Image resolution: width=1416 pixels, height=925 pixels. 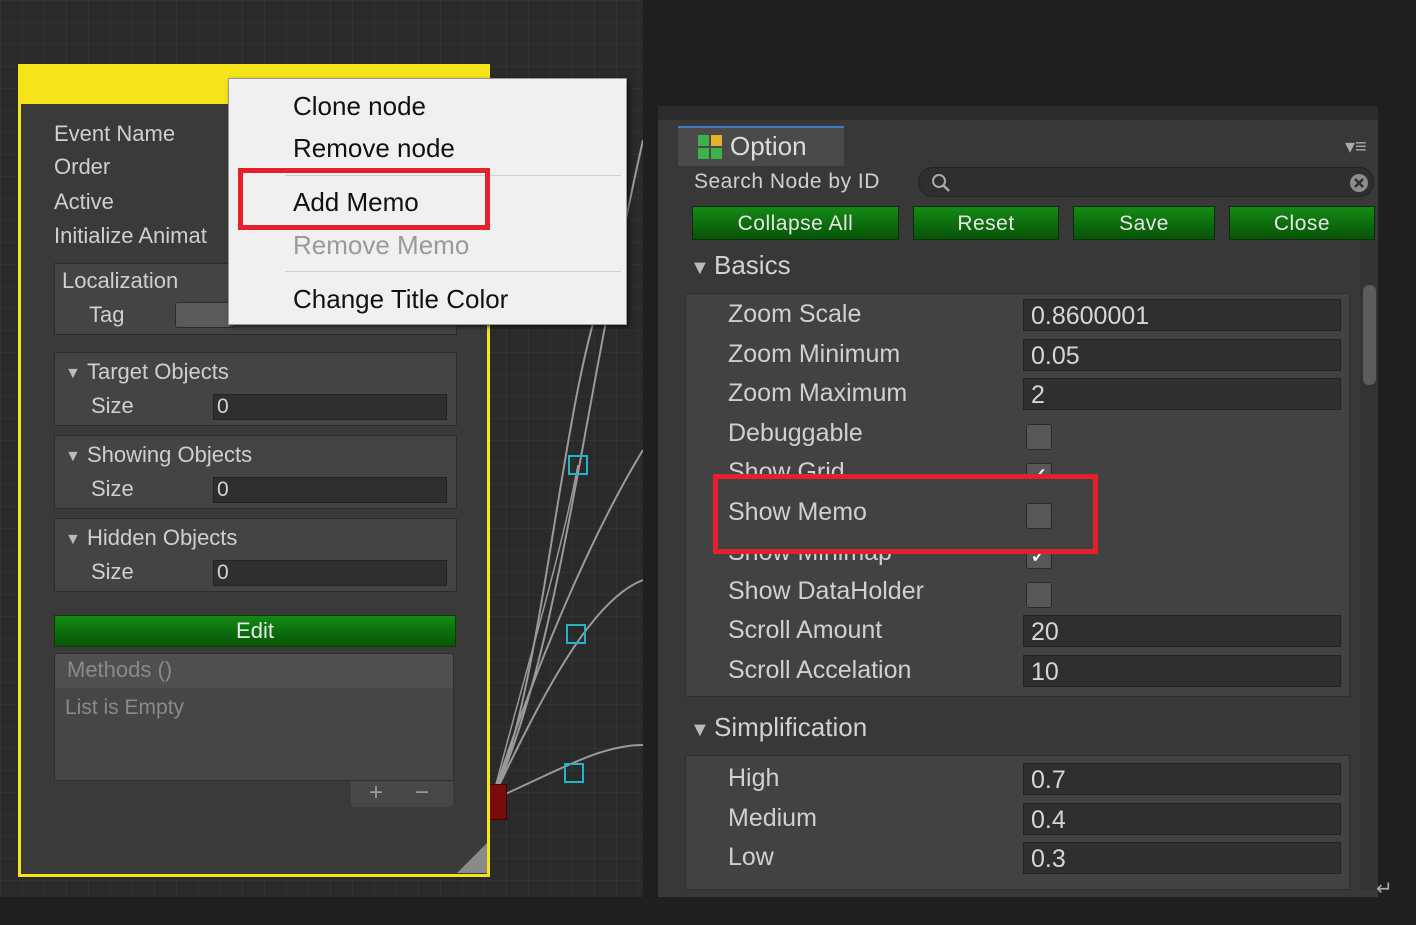 I want to click on resize-handle-icon, so click(x=472, y=858).